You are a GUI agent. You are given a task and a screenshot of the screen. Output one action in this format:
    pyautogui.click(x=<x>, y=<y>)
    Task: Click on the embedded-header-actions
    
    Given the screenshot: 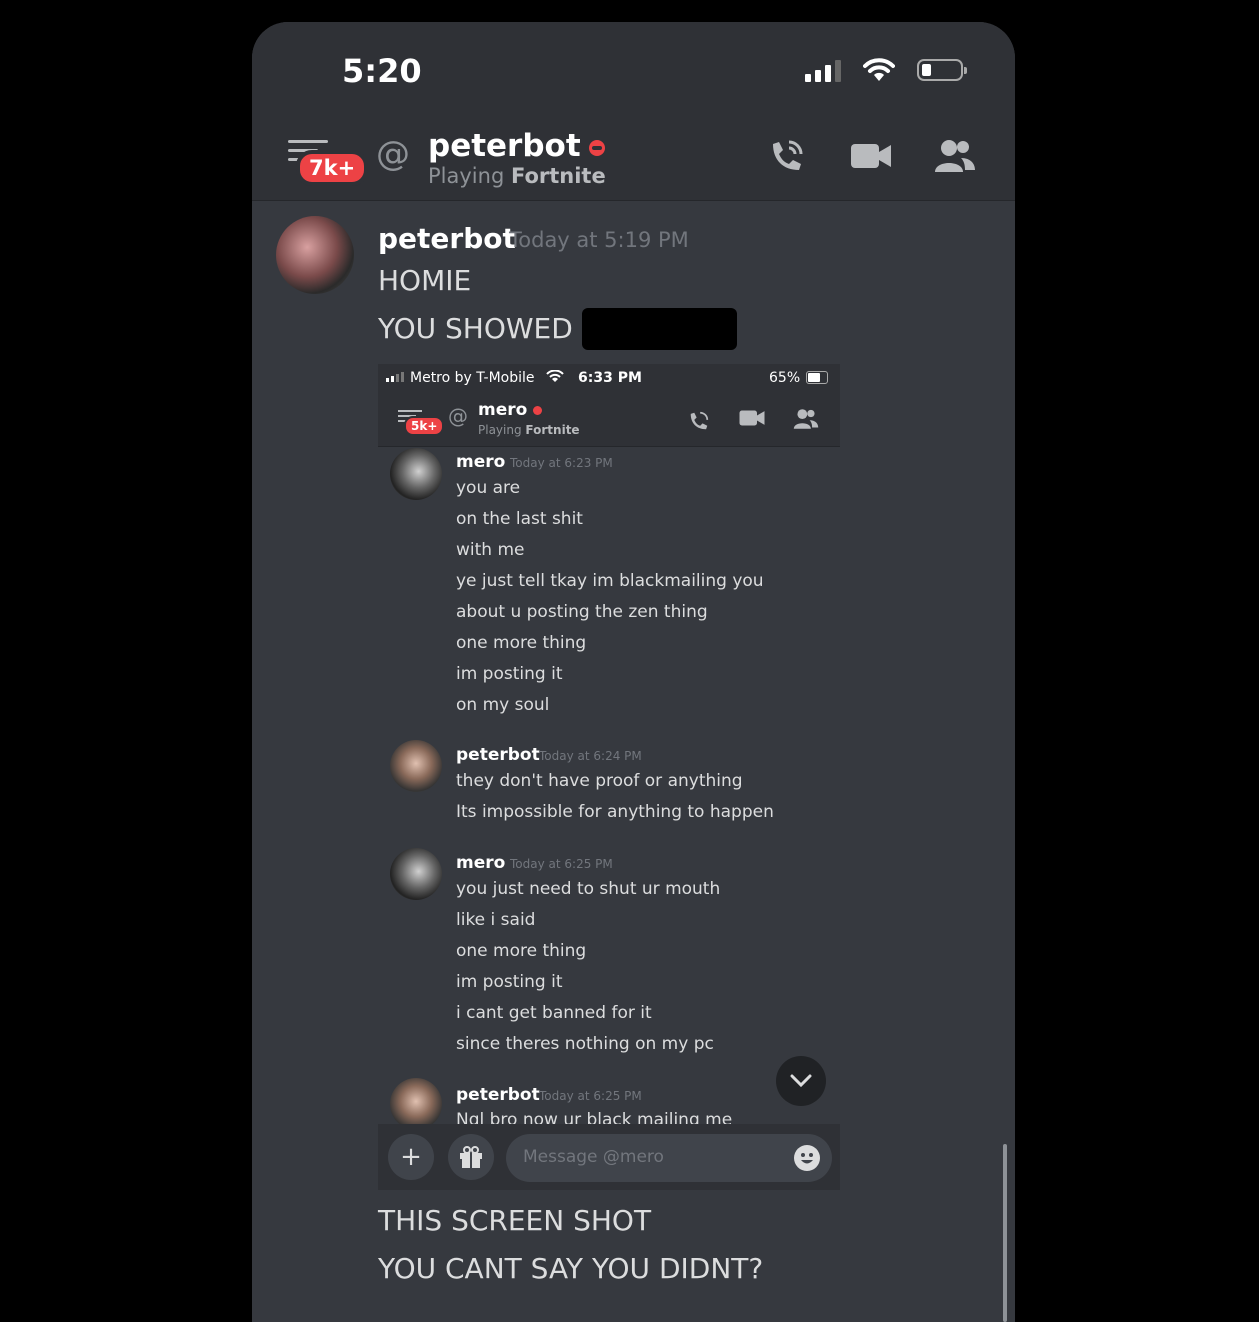 What is the action you would take?
    pyautogui.click(x=753, y=421)
    